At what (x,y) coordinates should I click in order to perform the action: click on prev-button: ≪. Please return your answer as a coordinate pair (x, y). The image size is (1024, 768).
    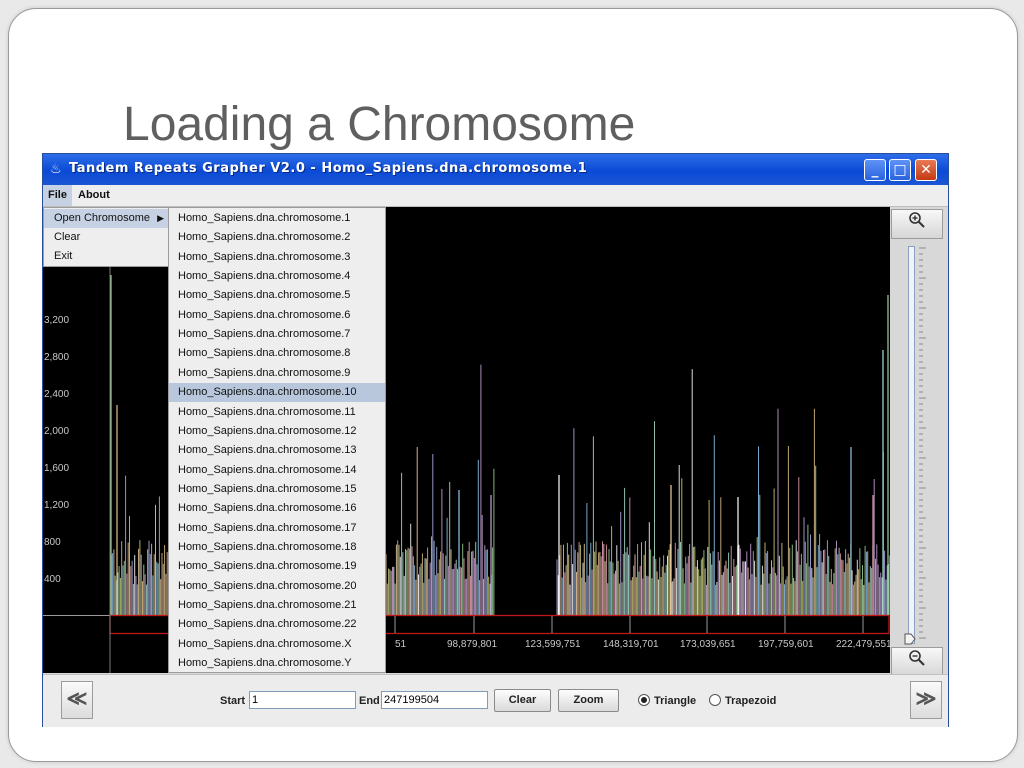
    Looking at the image, I should click on (77, 700).